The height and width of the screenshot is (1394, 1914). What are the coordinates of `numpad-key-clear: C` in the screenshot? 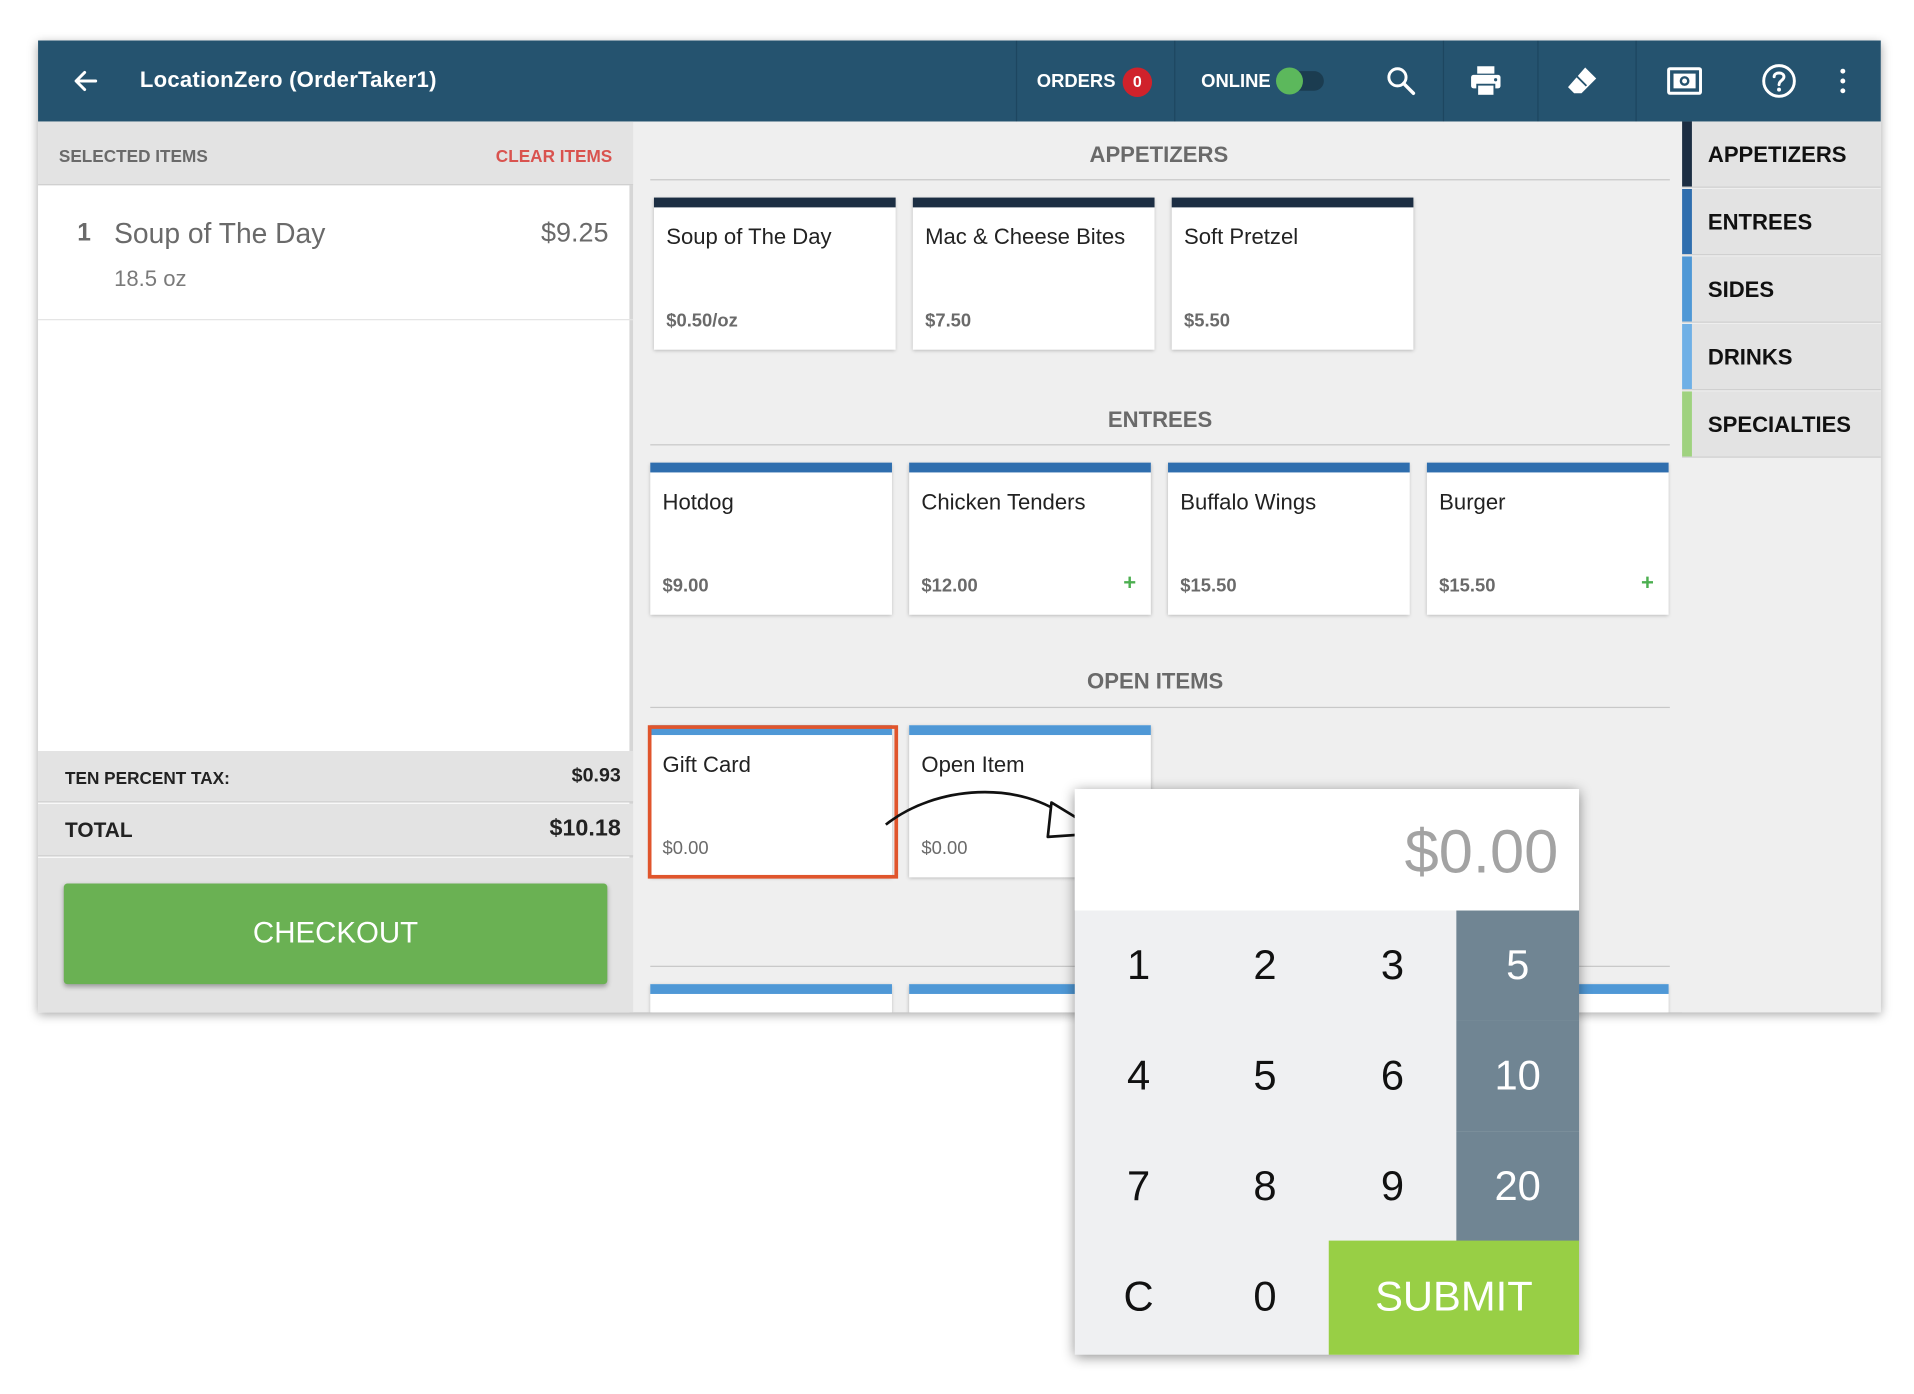 It's located at (1139, 1297).